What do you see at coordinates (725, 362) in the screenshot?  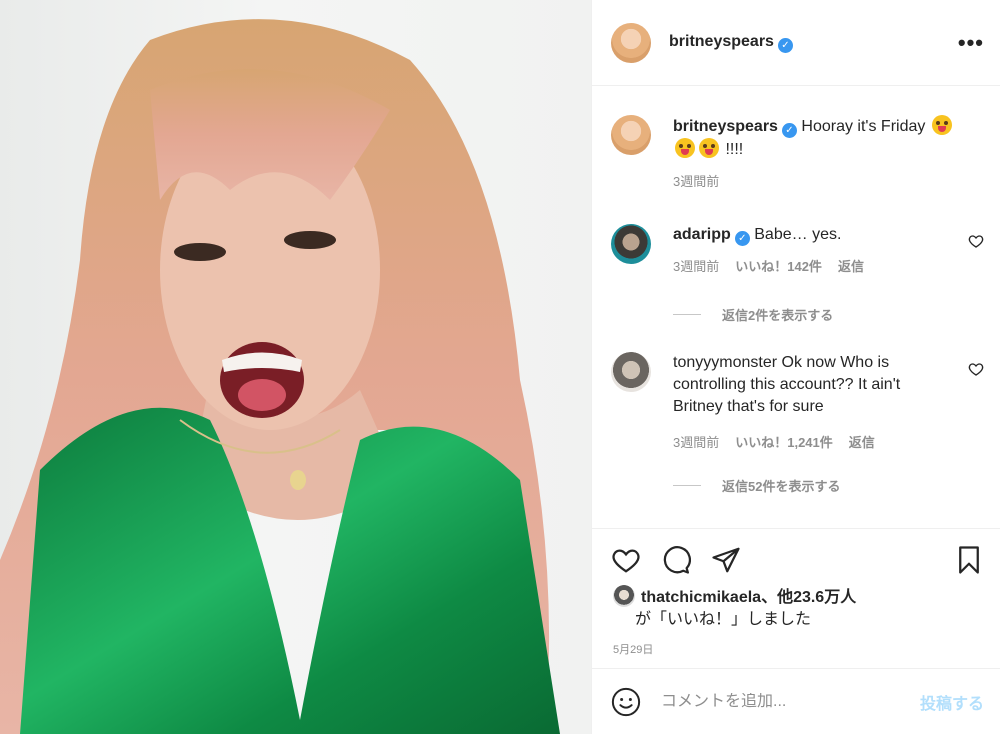 I see `commenter-username: tonyyymonster` at bounding box center [725, 362].